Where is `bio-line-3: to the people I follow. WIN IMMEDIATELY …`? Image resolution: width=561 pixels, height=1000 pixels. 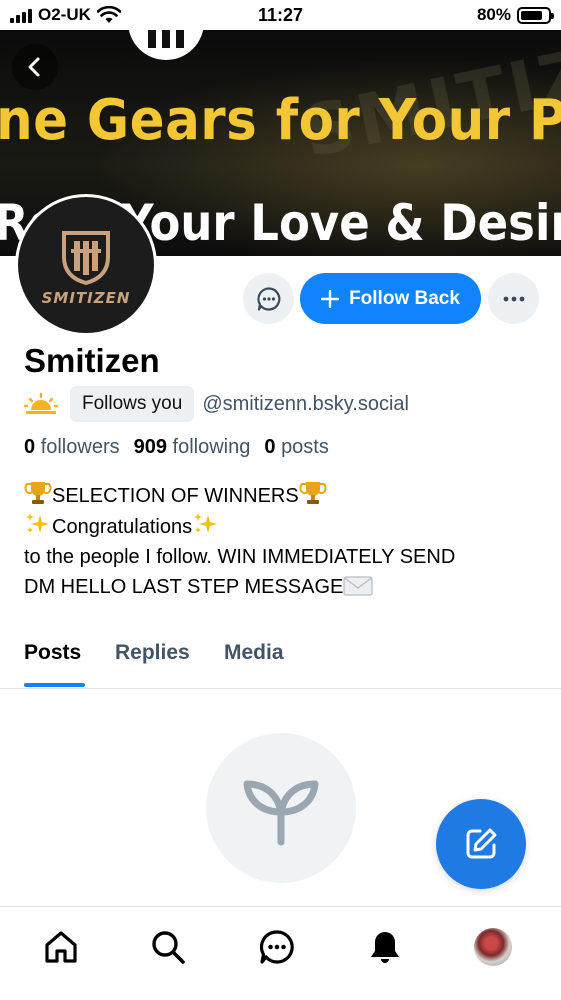
bio-line-3: to the people I follow. WIN IMMEDIATELY … is located at coordinates (240, 557).